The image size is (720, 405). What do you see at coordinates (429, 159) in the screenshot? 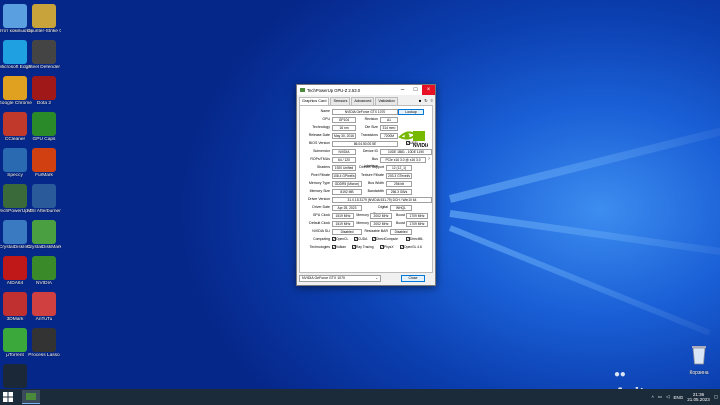
I see `bus-help-icon: ?` at bounding box center [429, 159].